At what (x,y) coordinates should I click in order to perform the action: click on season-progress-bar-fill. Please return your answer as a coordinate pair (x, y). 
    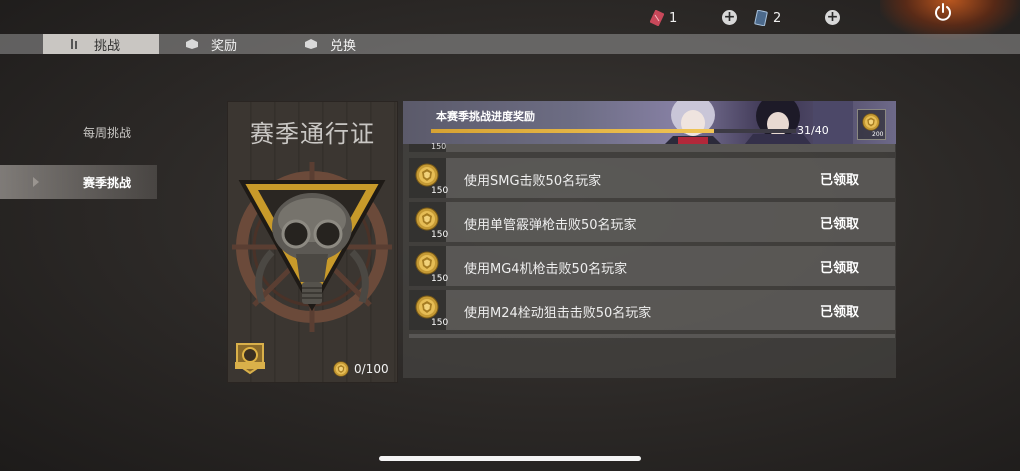
    Looking at the image, I should click on (572, 131).